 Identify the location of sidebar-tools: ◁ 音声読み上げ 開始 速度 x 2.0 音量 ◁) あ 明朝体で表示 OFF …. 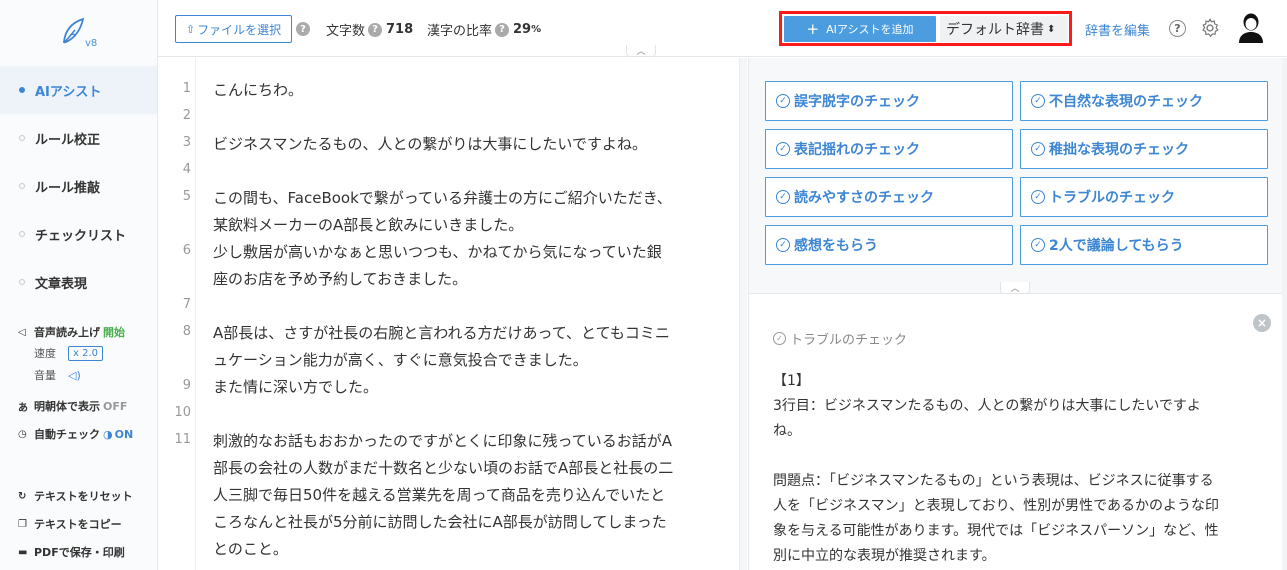
(75, 383).